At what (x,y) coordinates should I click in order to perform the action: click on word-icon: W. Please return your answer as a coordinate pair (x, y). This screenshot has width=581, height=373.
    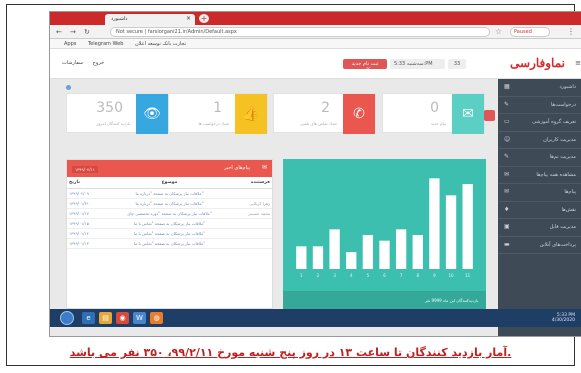
    Looking at the image, I should click on (139, 318).